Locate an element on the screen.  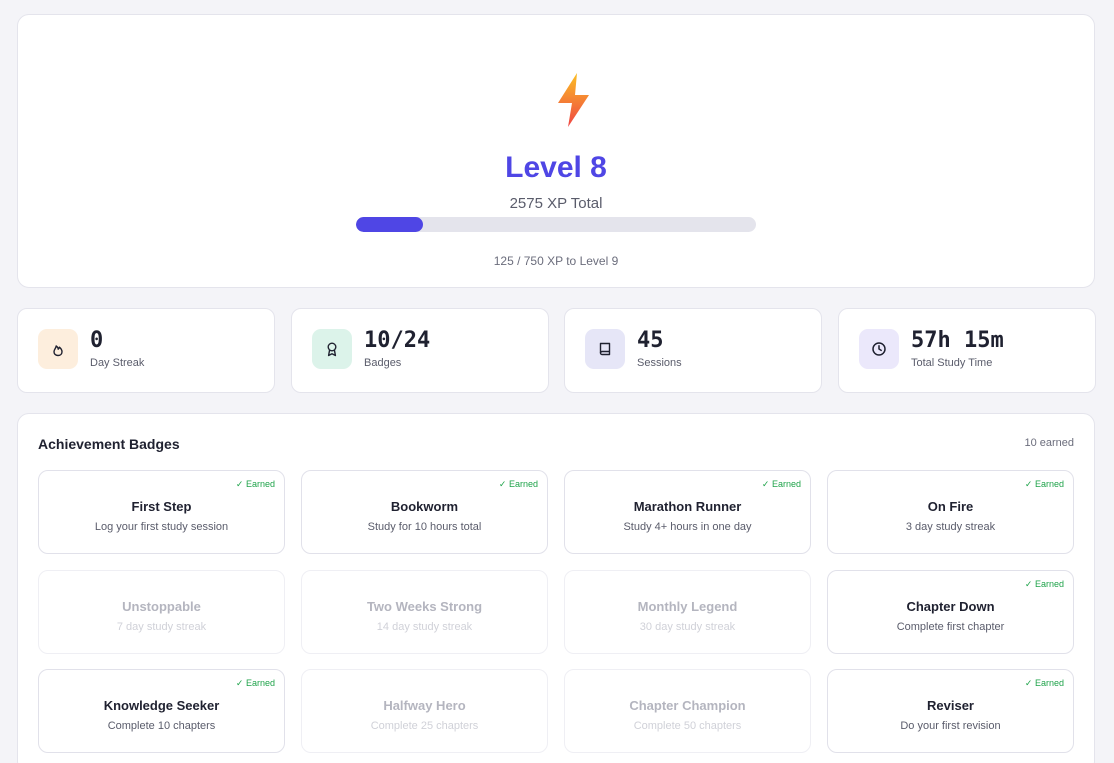
badge-name: Two Weeks Strong is located at coordinates (424, 606).